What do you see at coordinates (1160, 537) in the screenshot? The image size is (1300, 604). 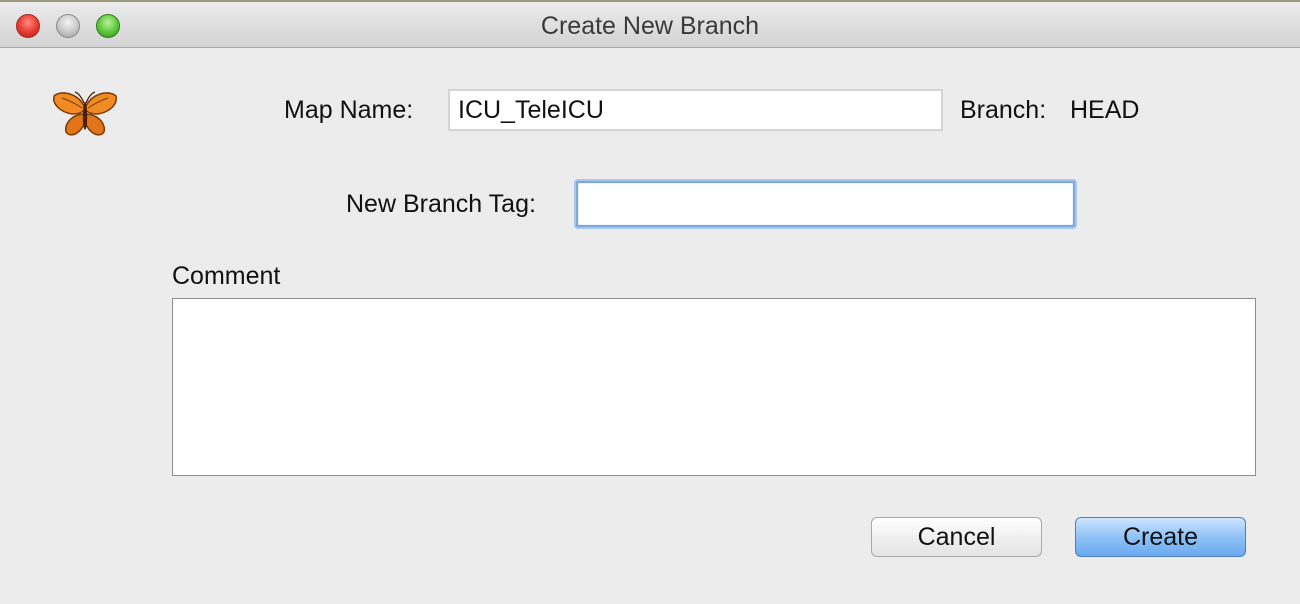 I see `create-button: Create` at bounding box center [1160, 537].